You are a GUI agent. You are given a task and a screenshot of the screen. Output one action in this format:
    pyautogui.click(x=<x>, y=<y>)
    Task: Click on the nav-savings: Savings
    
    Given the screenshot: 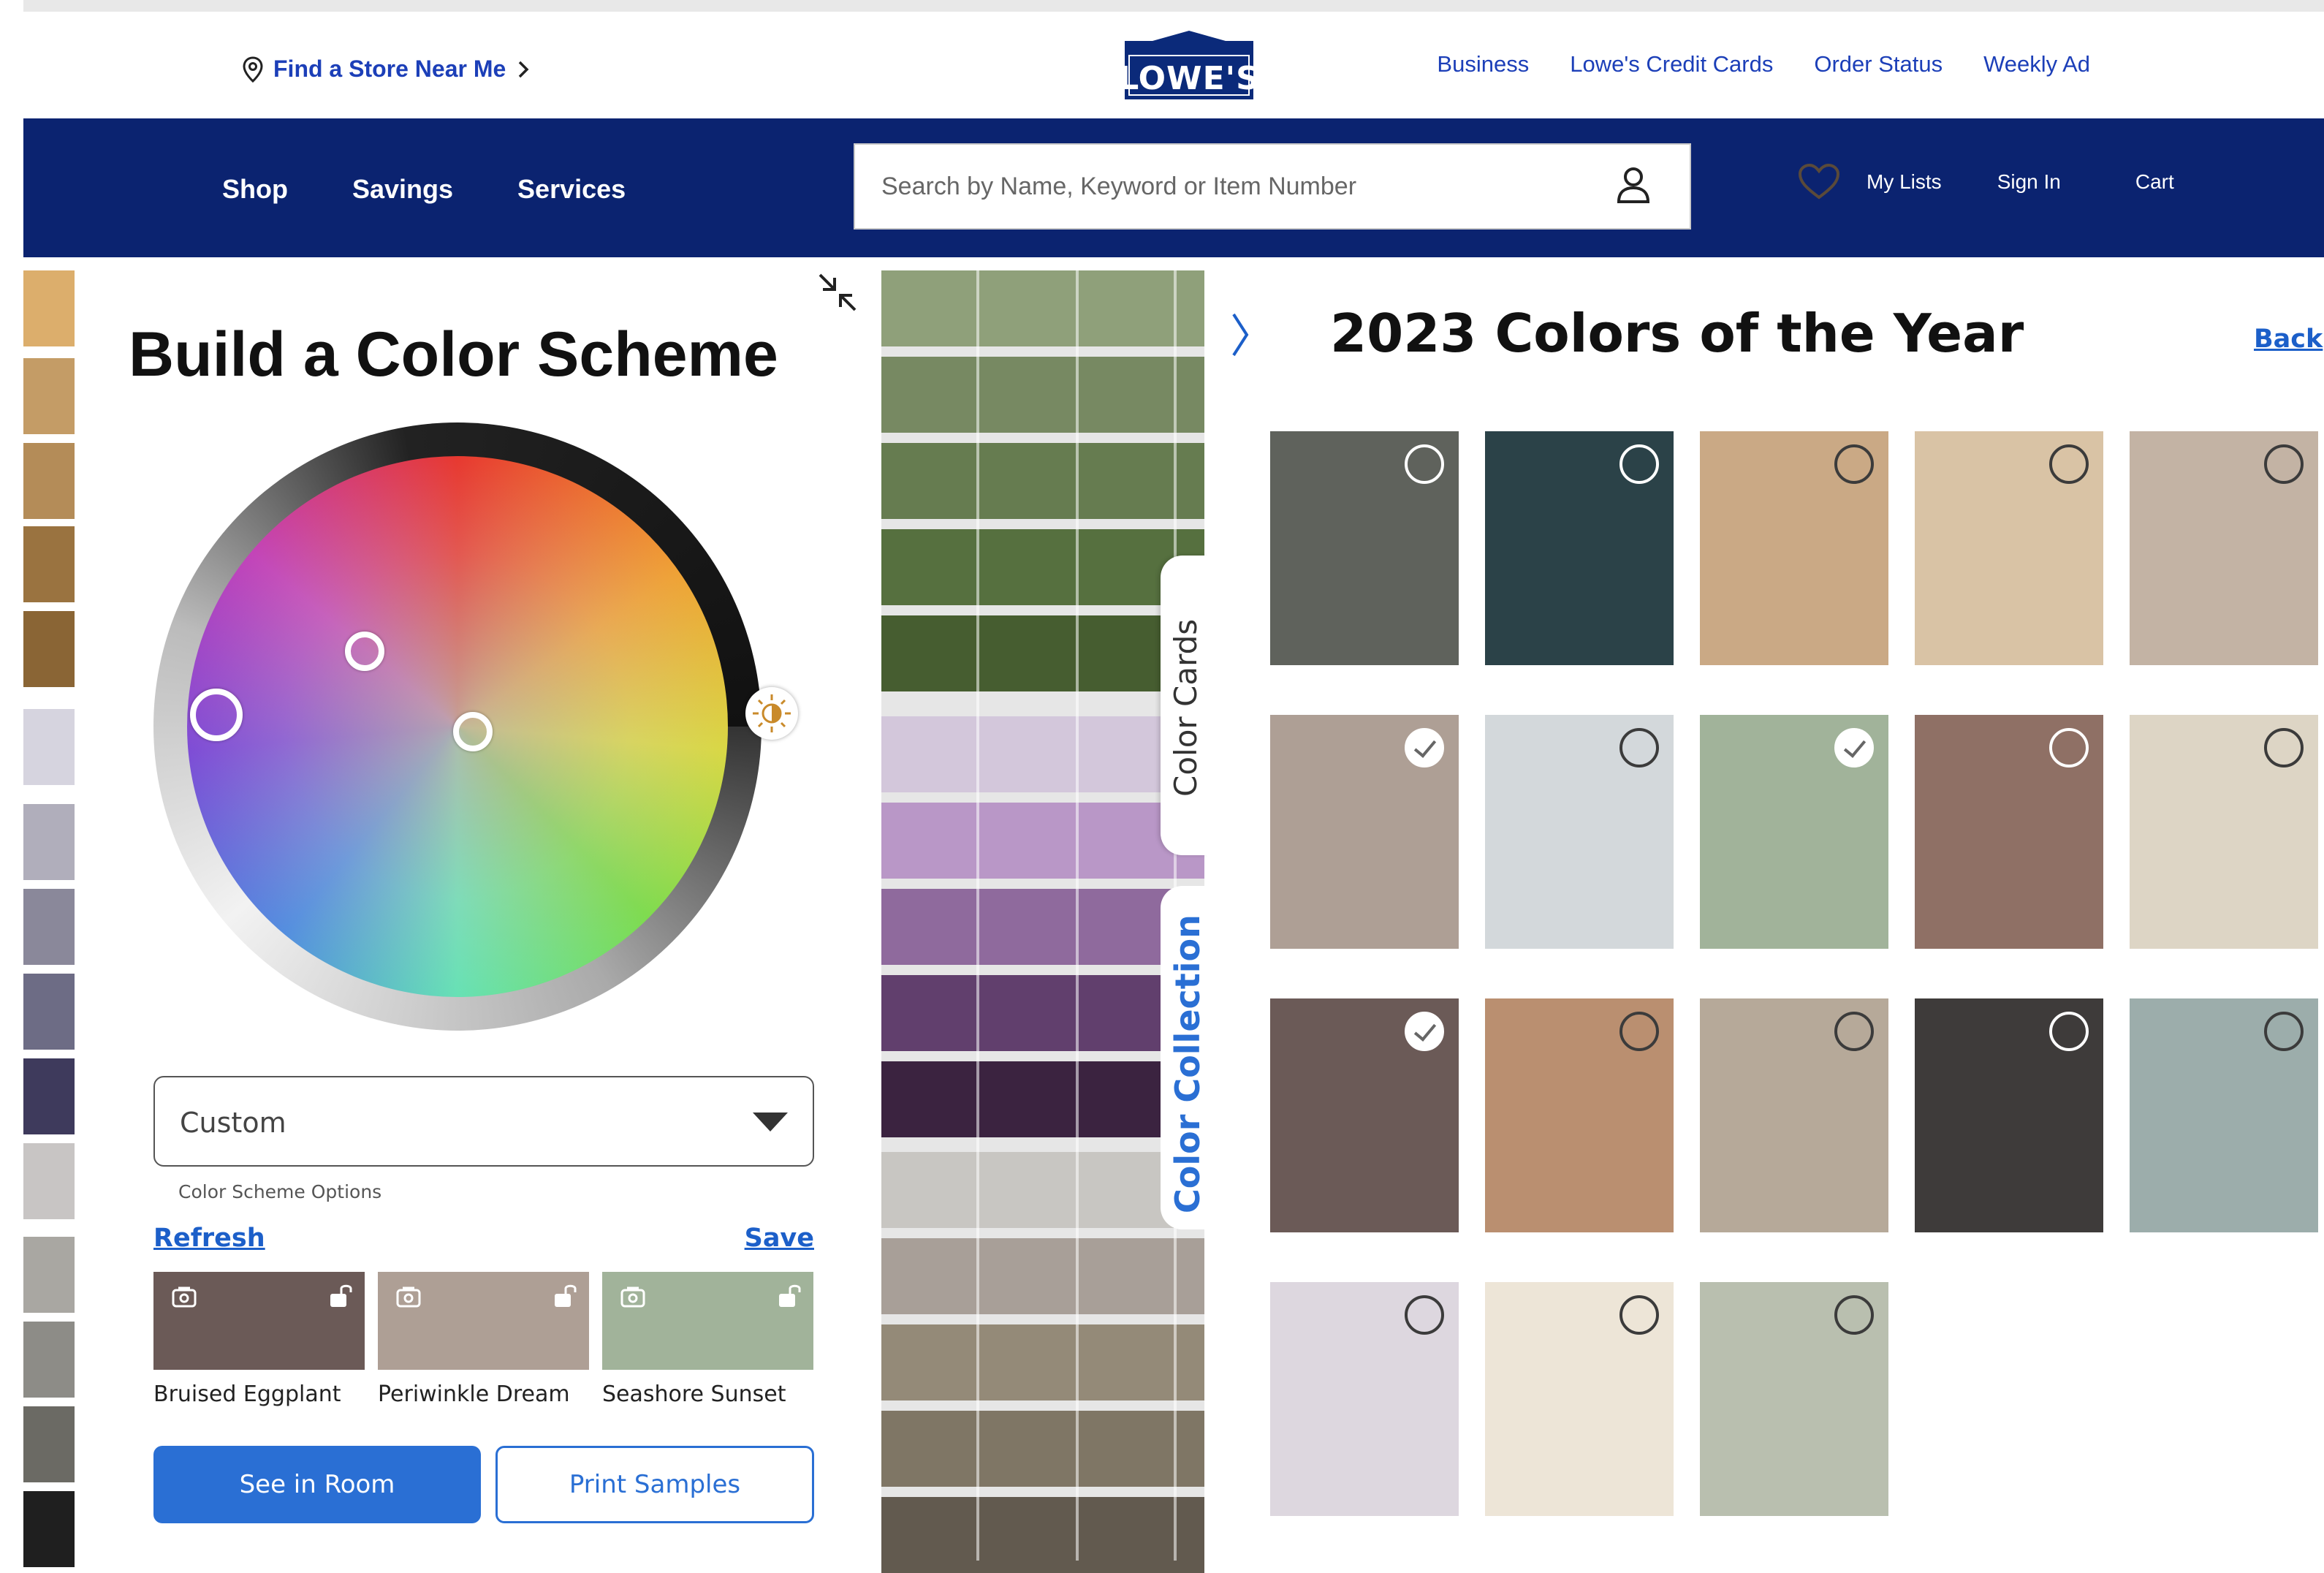 What is the action you would take?
    pyautogui.click(x=402, y=189)
    